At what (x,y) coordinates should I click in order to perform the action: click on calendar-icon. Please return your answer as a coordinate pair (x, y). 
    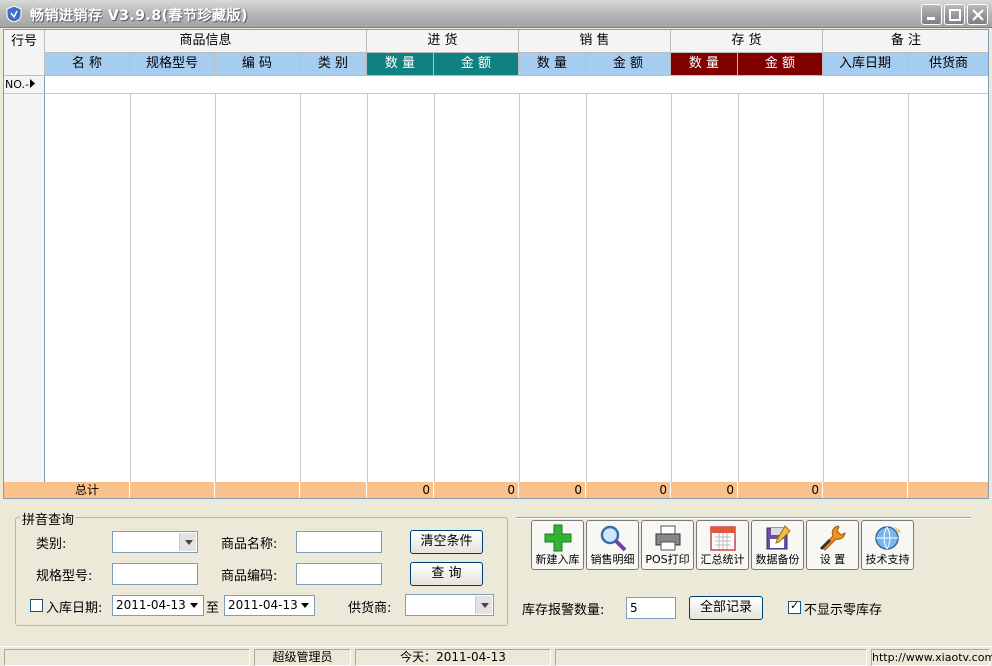
    Looking at the image, I should click on (722, 538).